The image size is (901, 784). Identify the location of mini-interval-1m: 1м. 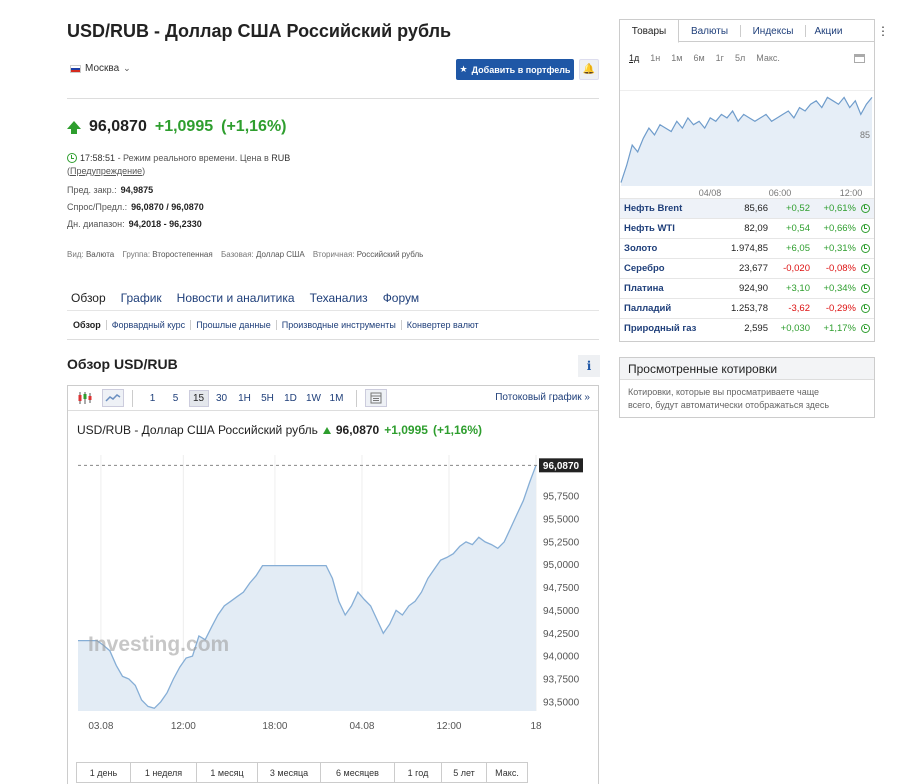
(676, 58).